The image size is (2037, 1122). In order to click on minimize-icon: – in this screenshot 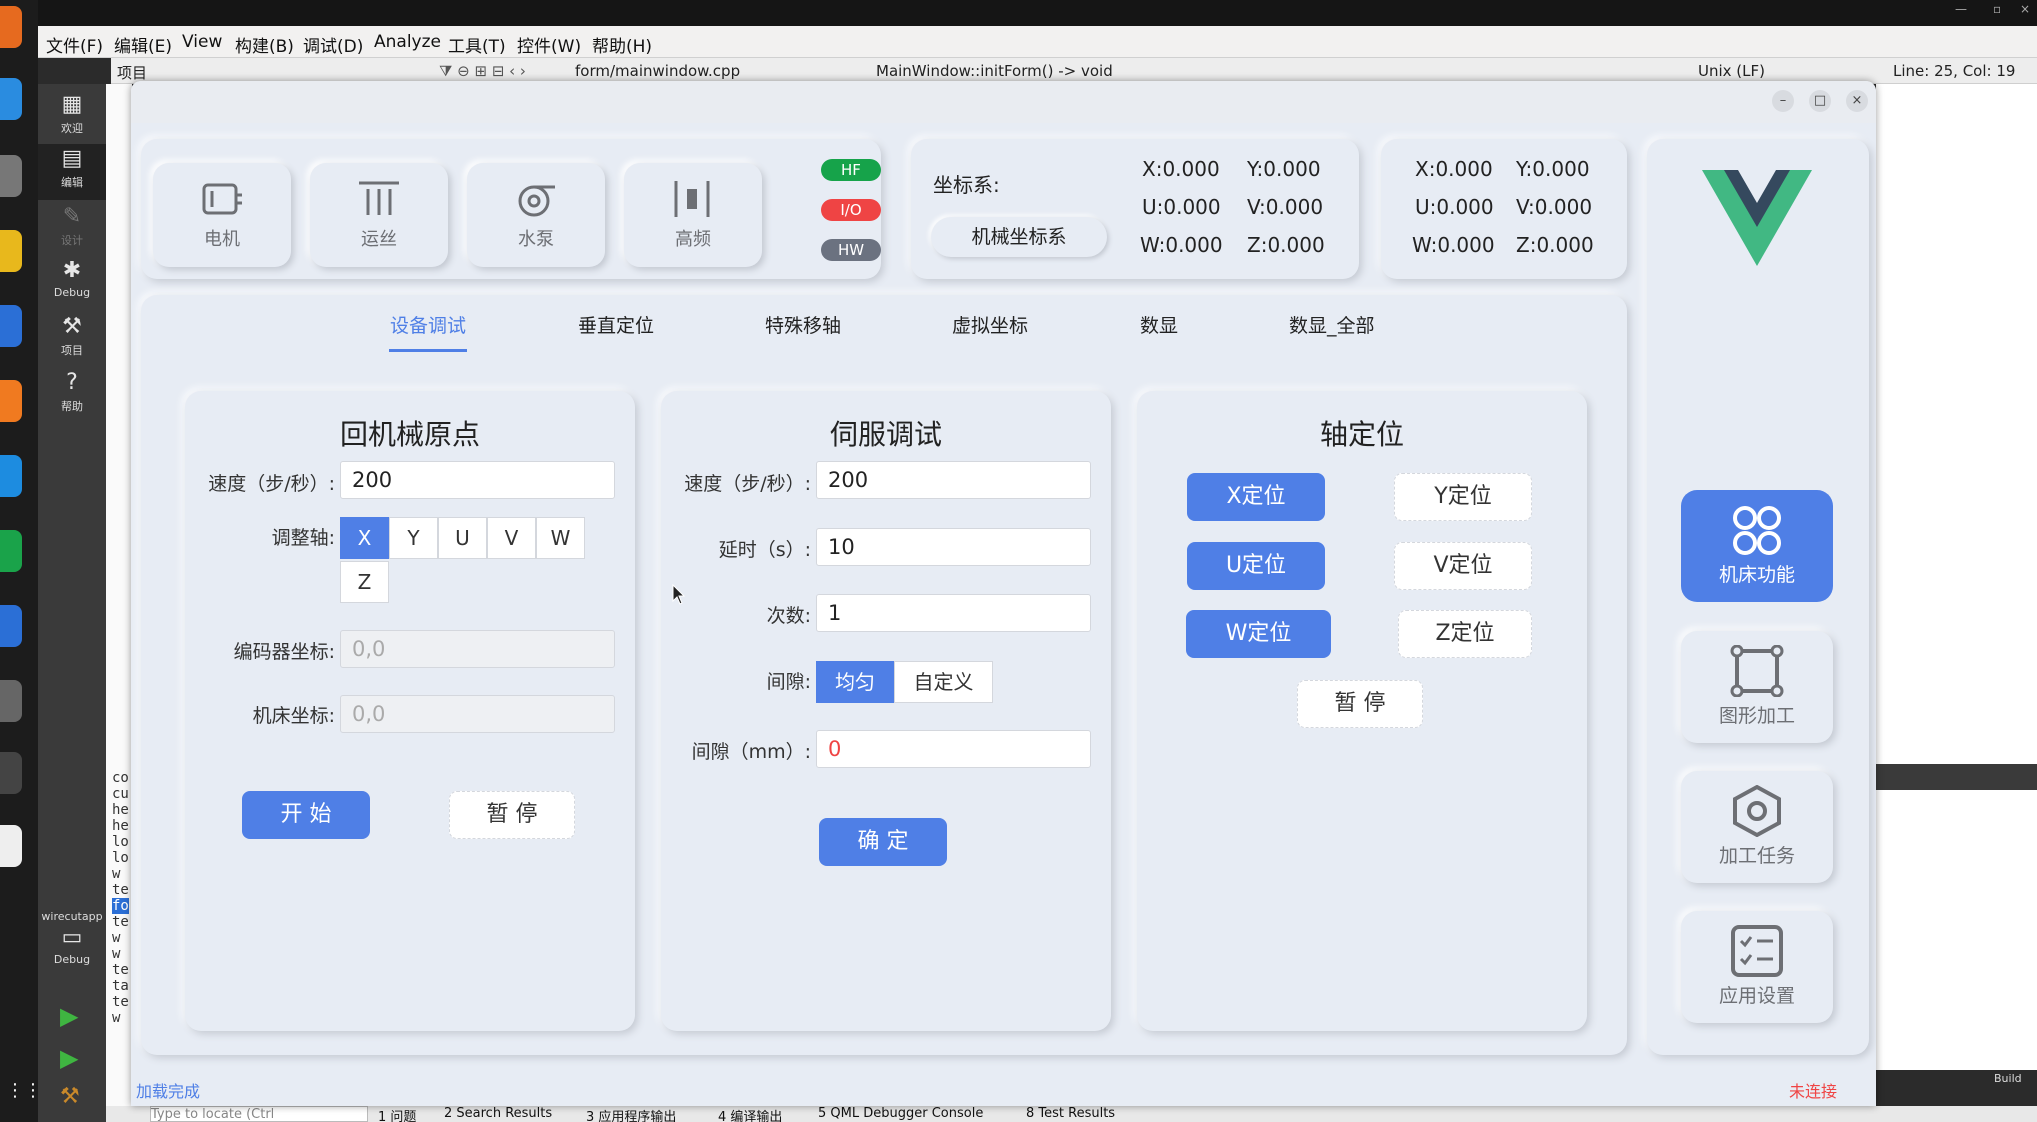, I will do `click(1783, 101)`.